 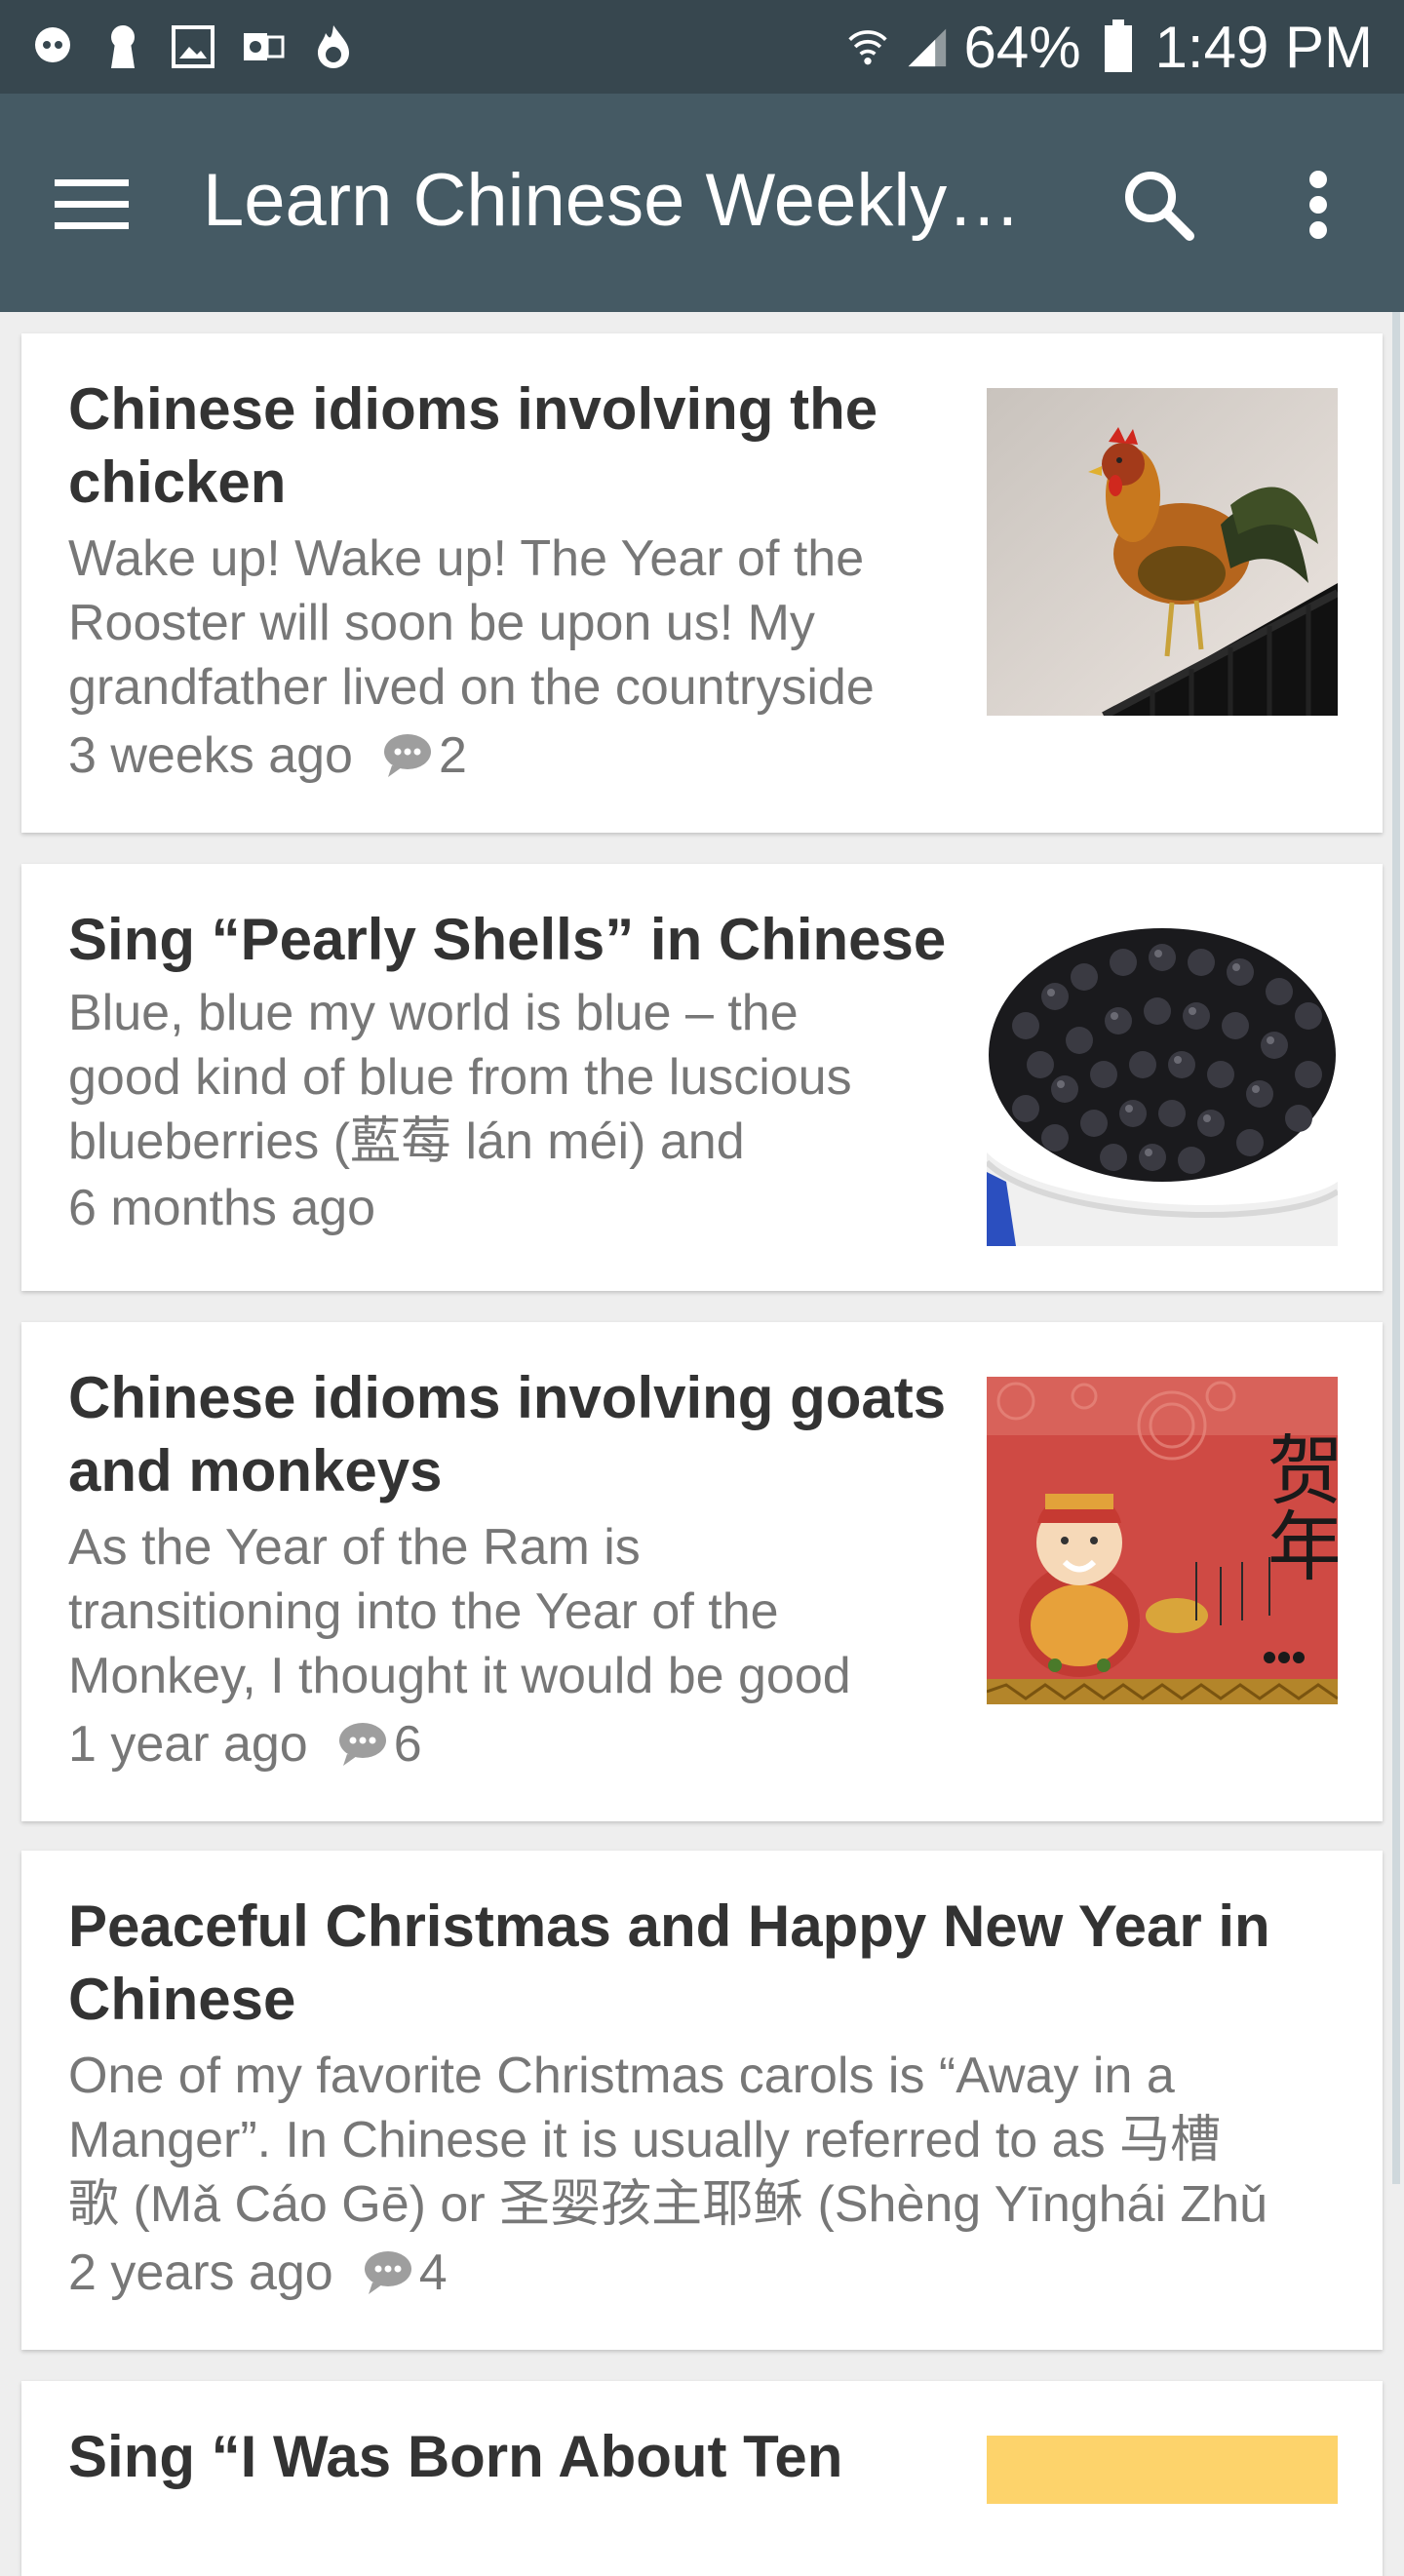 What do you see at coordinates (466, 558) in the screenshot?
I see `post-excerpt-line: Wake up! Wake up! The Year of the` at bounding box center [466, 558].